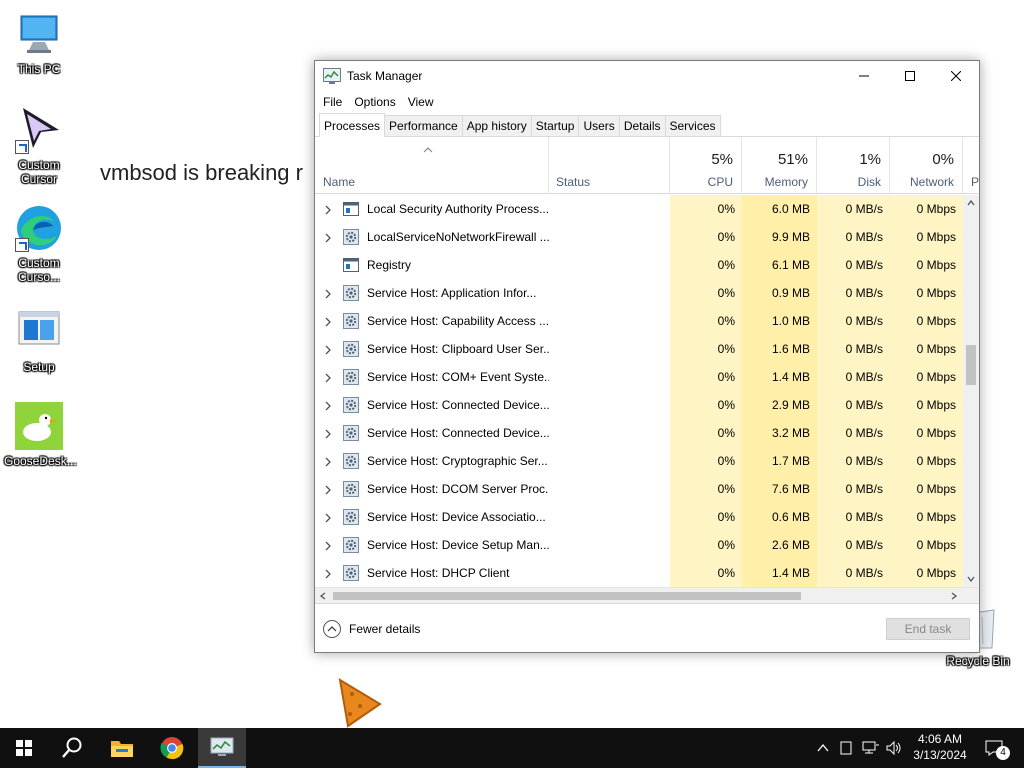 The width and height of the screenshot is (1024, 768). What do you see at coordinates (389, 265) in the screenshot?
I see `process-name: Registry` at bounding box center [389, 265].